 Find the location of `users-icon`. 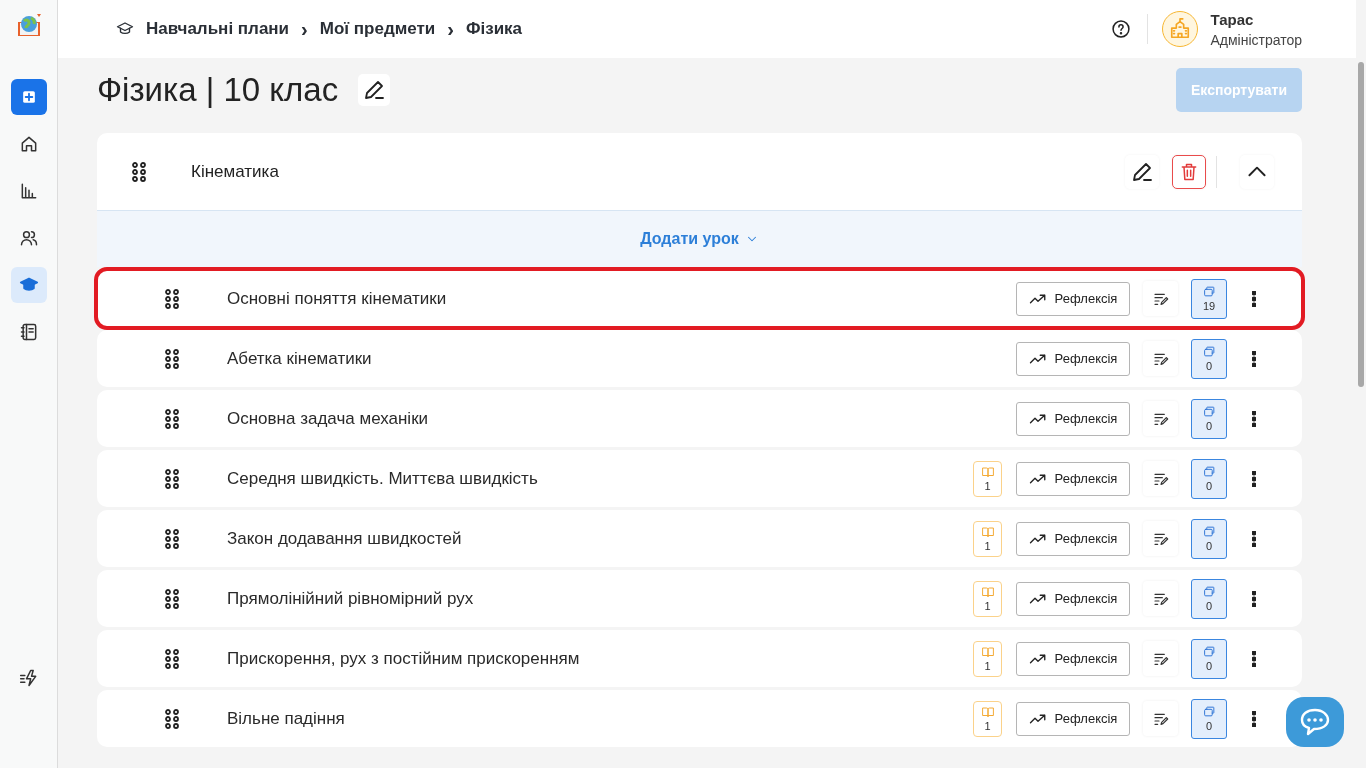

users-icon is located at coordinates (28, 238).